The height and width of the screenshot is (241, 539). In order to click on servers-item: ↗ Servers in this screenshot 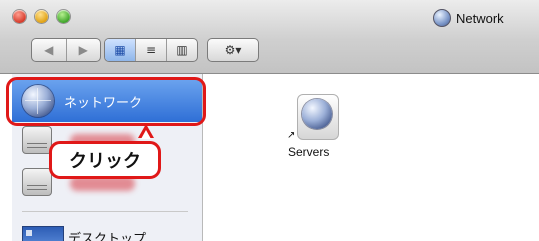, I will do `click(328, 134)`.